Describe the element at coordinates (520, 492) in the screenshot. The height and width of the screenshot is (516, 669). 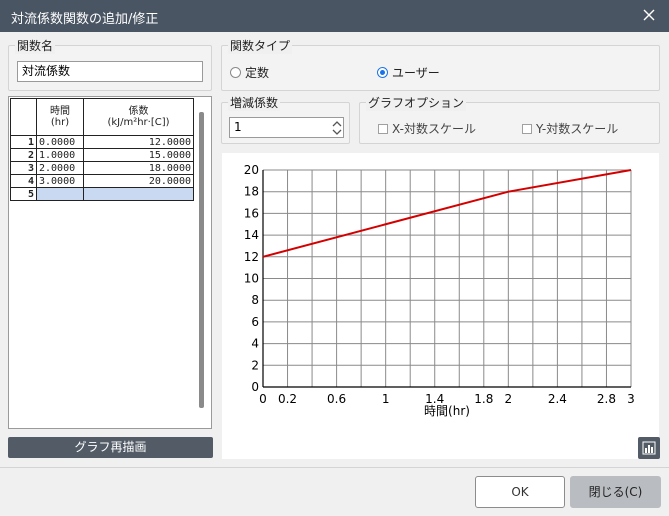
I see `ok-button: OK` at that location.